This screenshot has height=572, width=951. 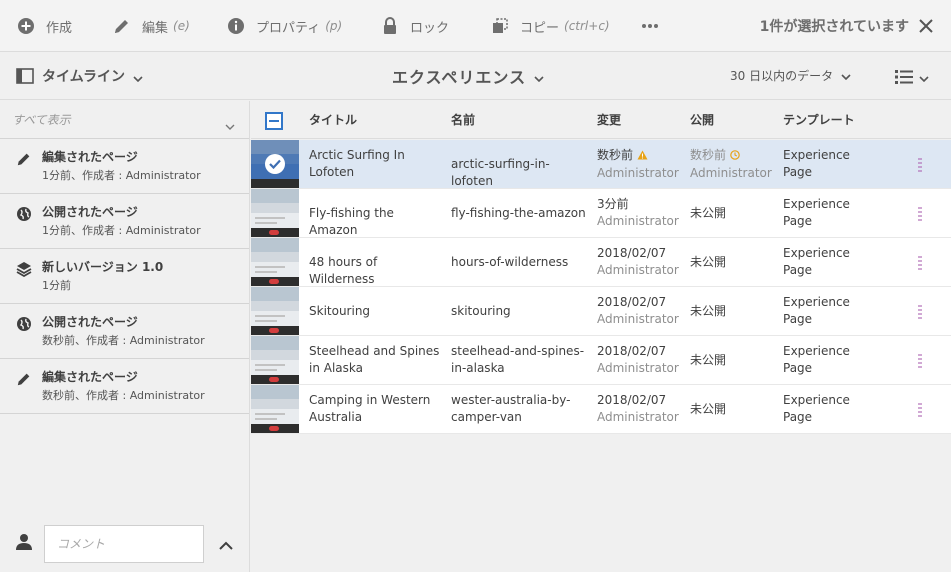 I want to click on checkmark-icon, so click(x=275, y=164).